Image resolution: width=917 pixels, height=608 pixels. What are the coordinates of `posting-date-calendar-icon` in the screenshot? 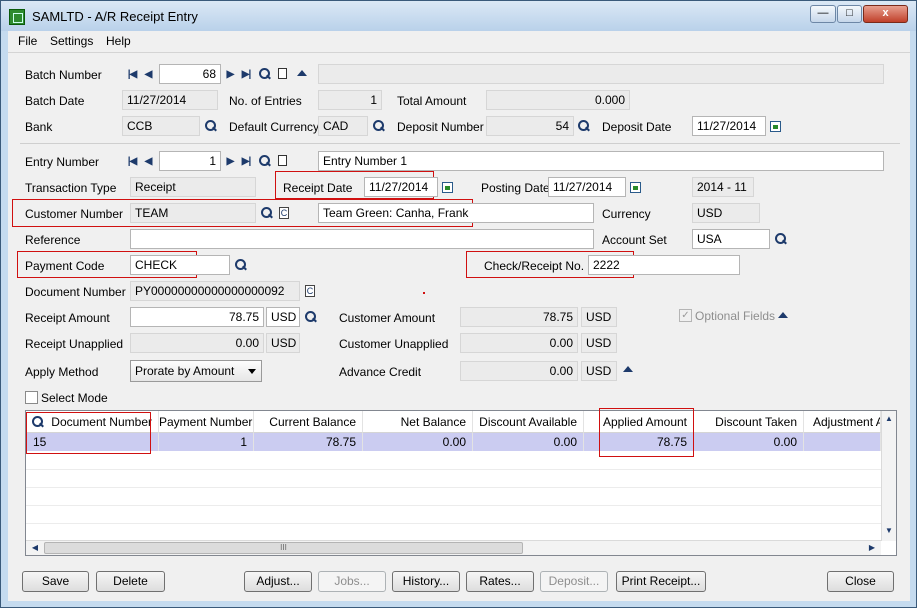 It's located at (635, 187).